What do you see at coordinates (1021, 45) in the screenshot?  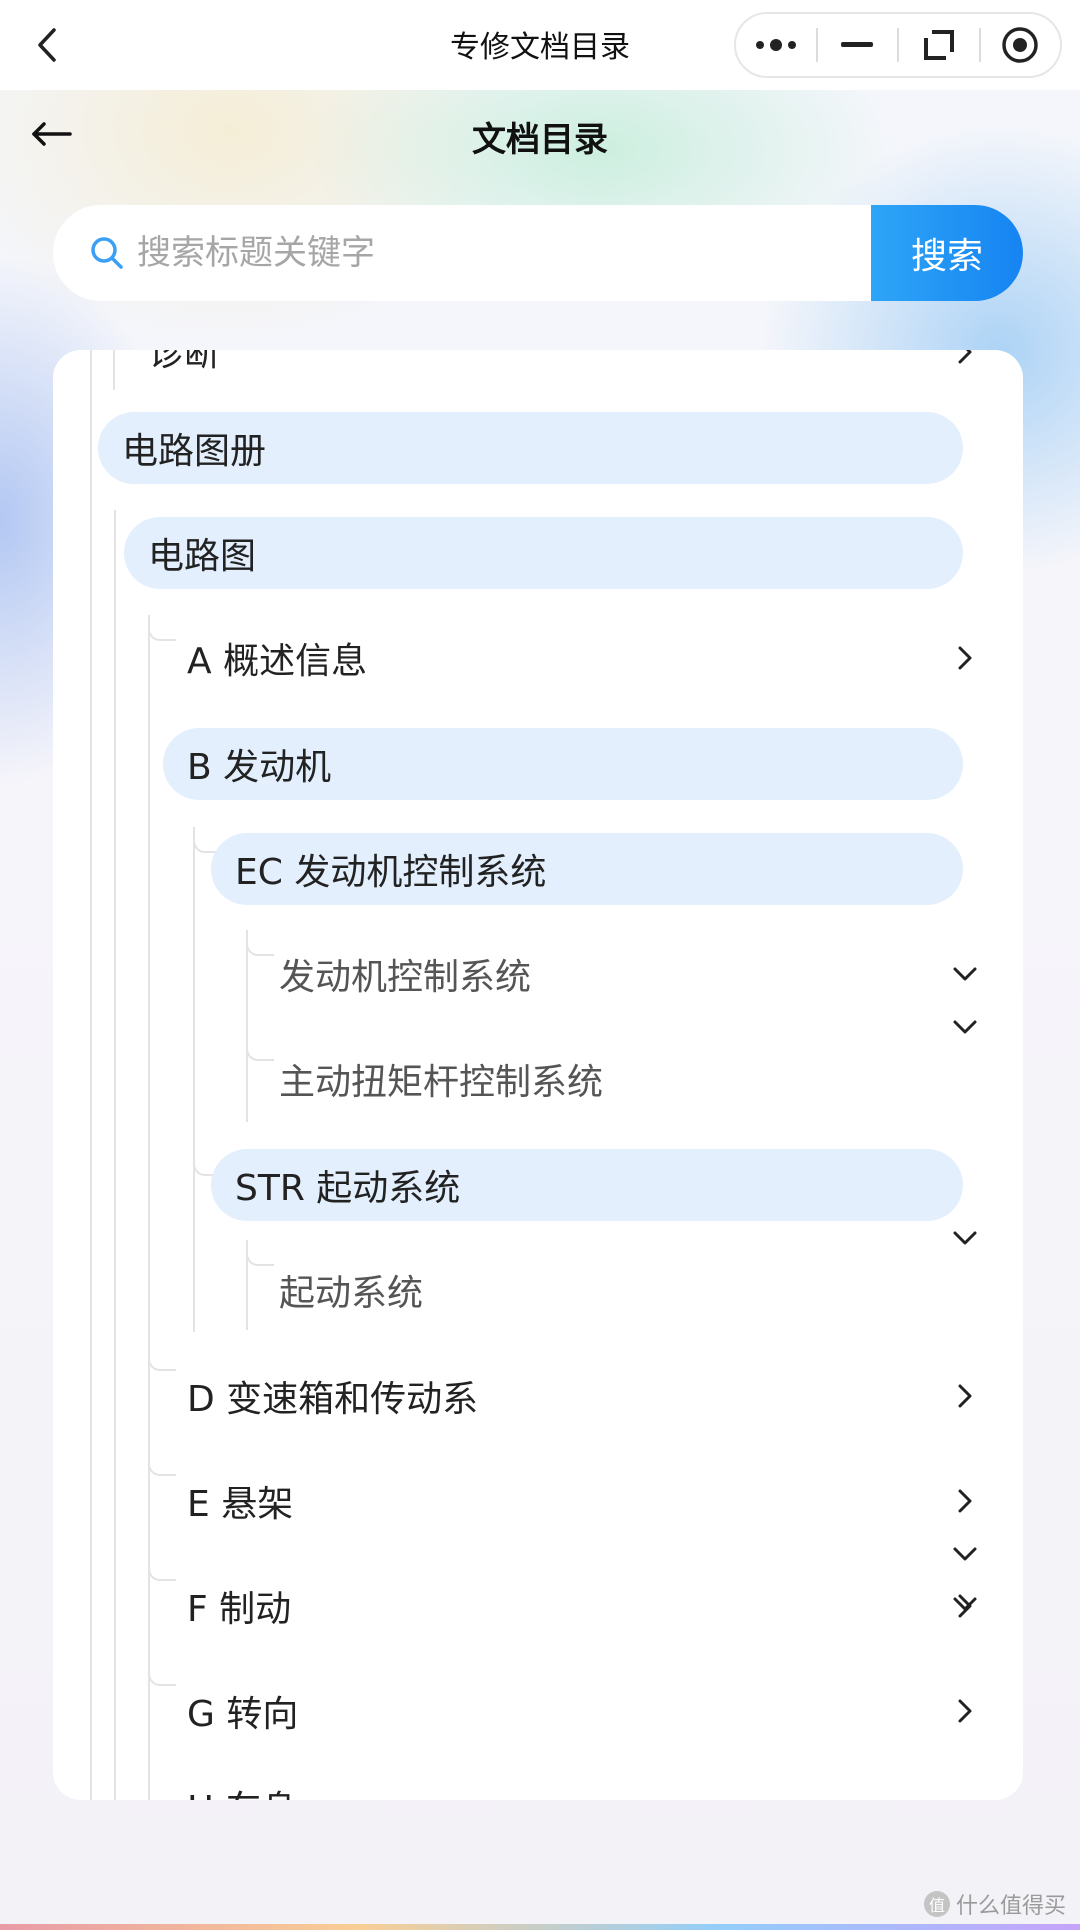 I see `close-target-icon` at bounding box center [1021, 45].